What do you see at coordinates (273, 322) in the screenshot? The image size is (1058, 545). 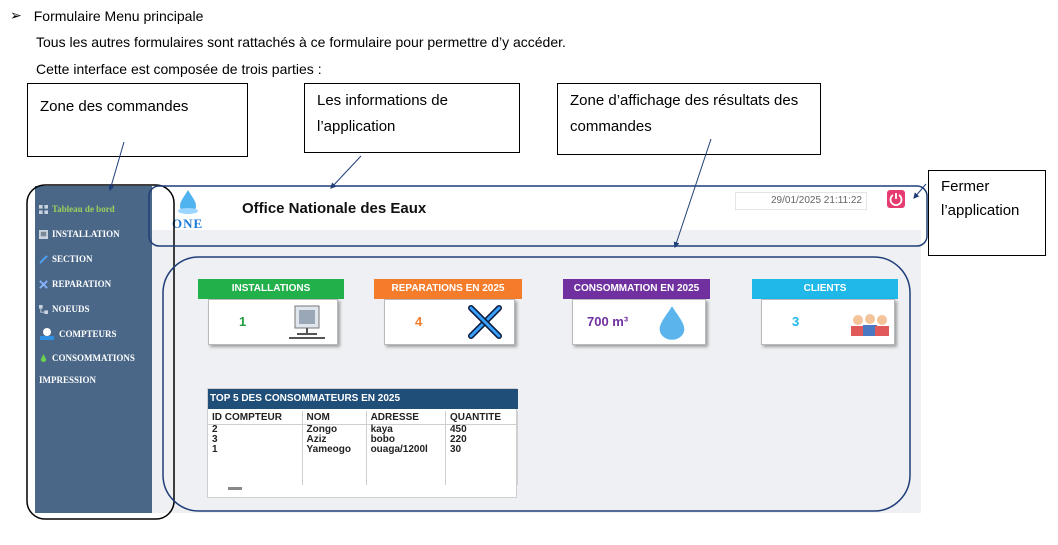 I see `card-installations: 1` at bounding box center [273, 322].